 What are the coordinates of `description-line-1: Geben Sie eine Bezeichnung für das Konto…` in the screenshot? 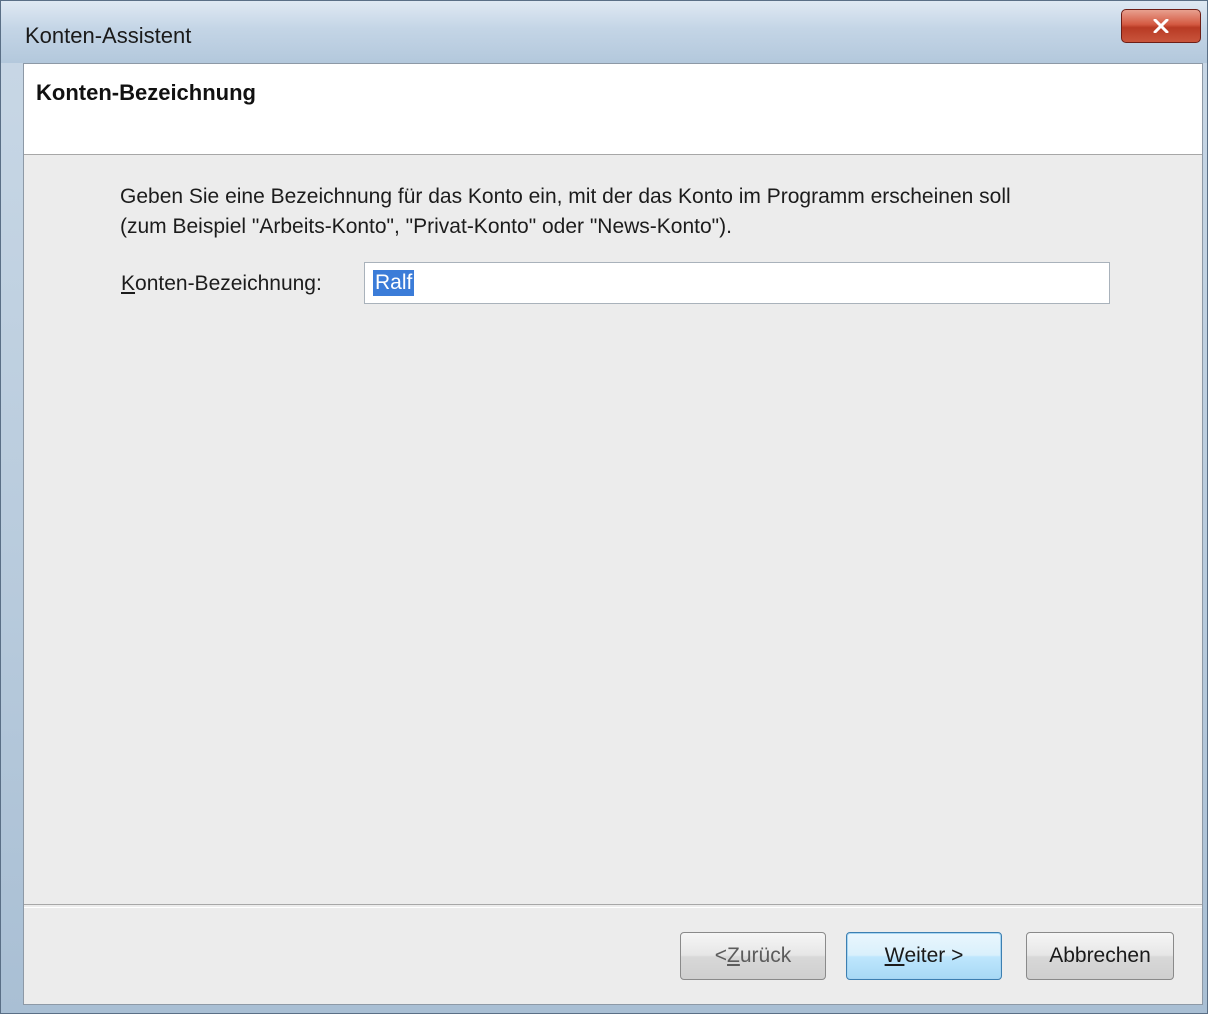 It's located at (565, 196).